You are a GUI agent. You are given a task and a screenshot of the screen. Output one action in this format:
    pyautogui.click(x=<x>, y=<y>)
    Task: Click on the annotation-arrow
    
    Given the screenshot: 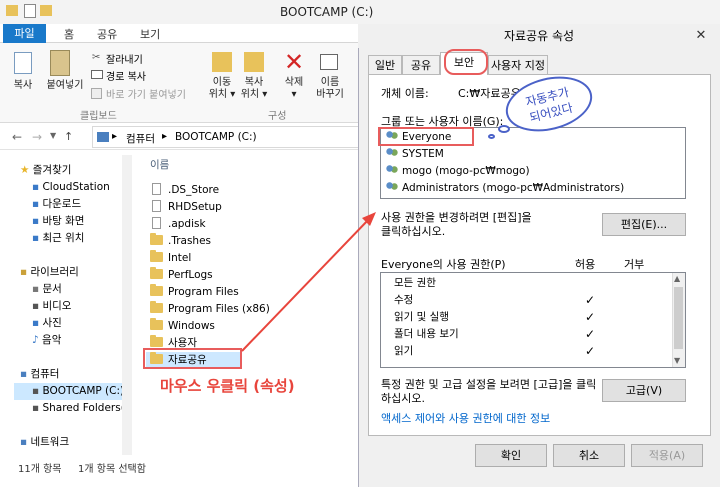 What is the action you would take?
    pyautogui.click(x=308, y=282)
    